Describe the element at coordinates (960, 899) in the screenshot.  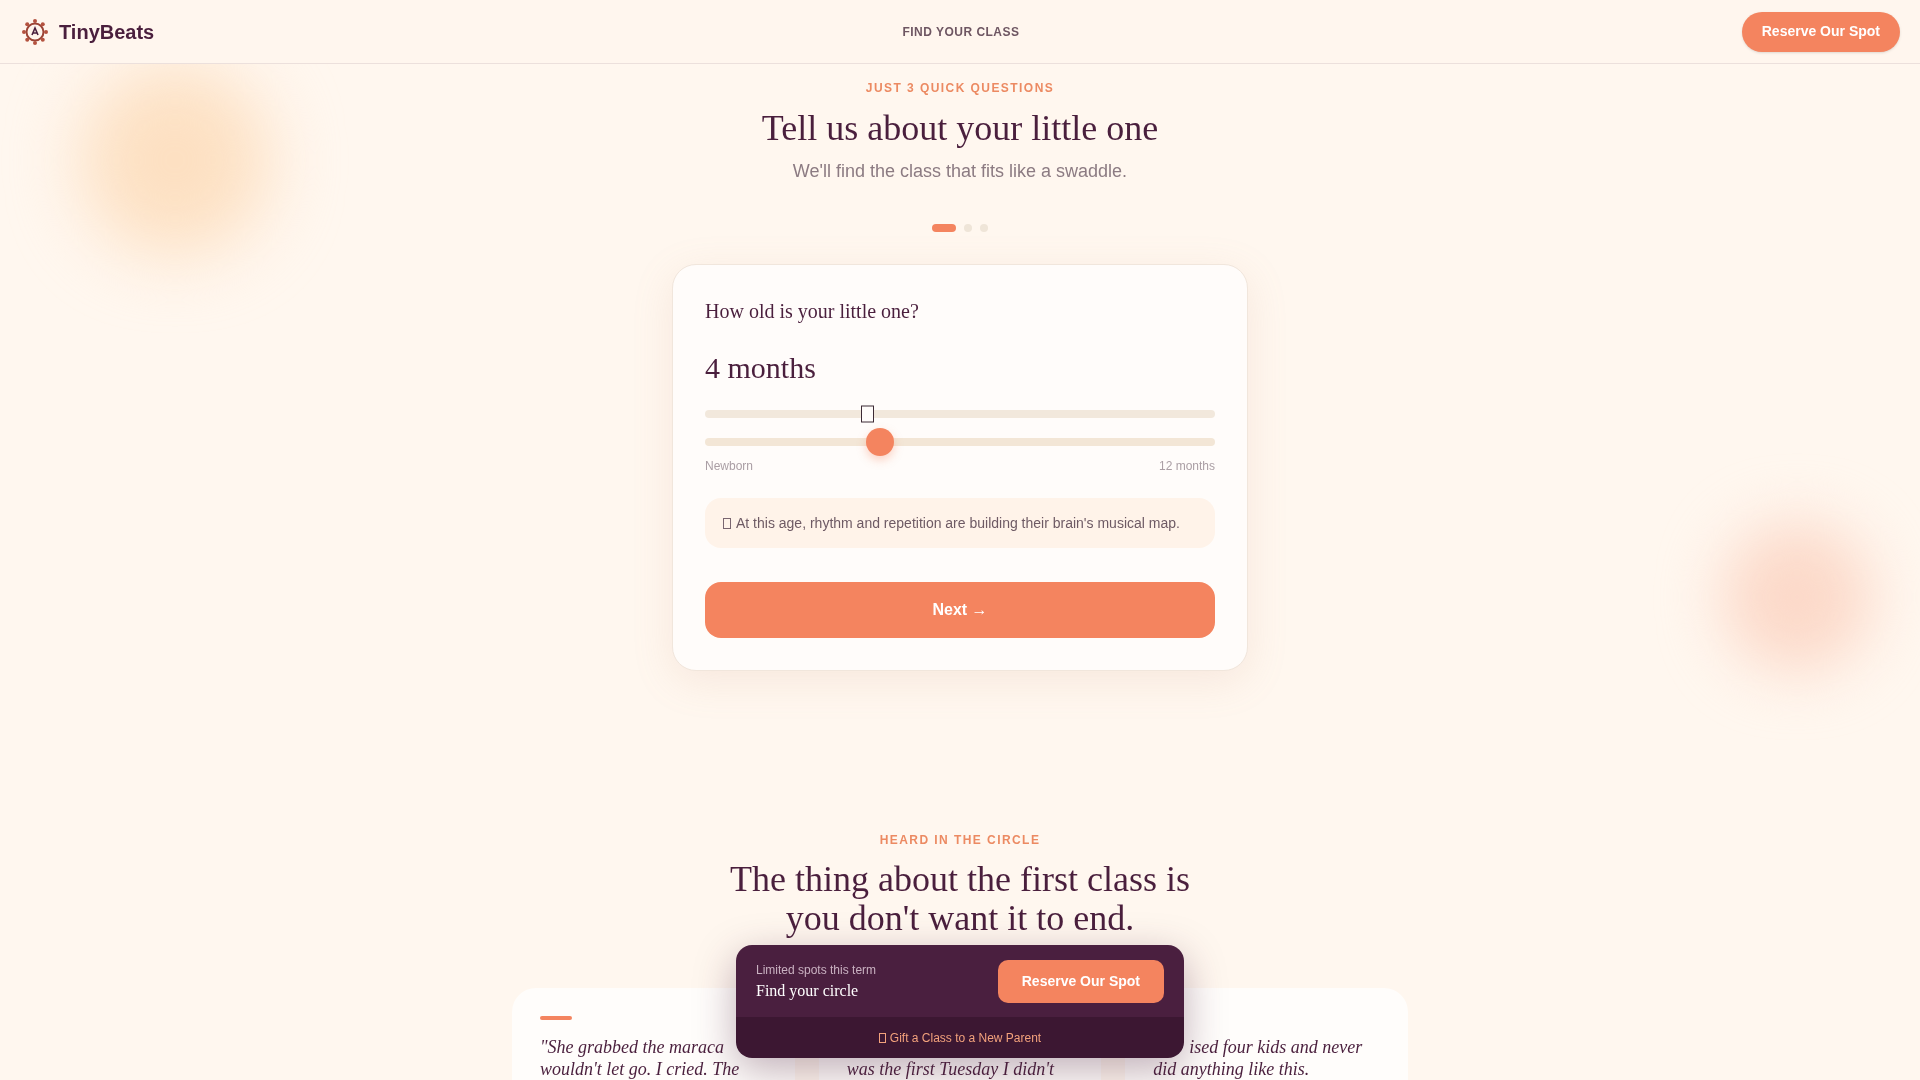
I see `section-title: The thing about the first class is you don't want it to end.` at that location.